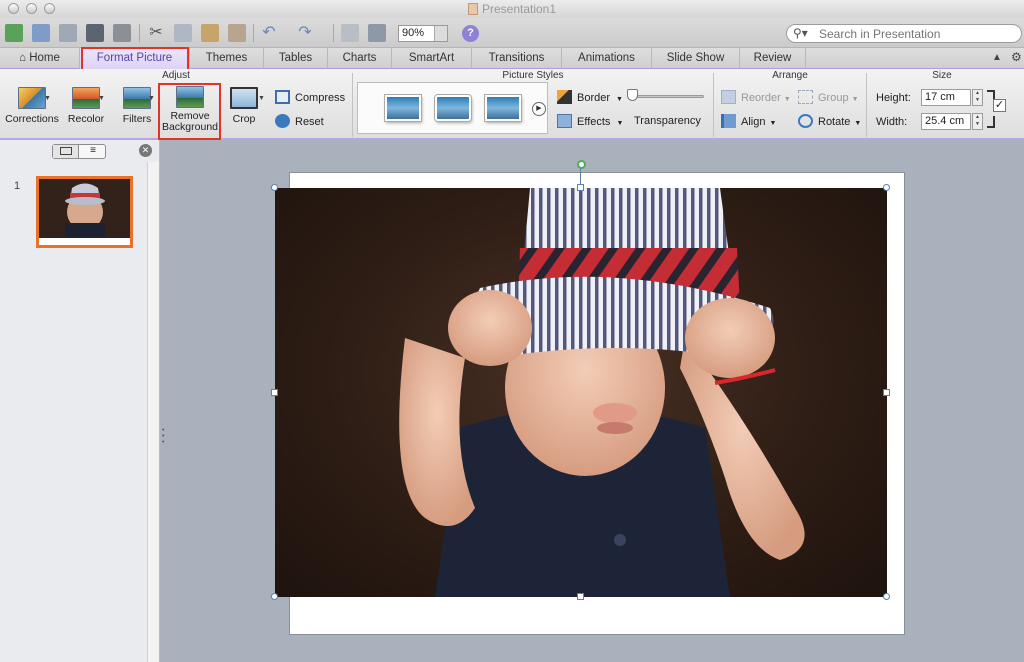 The height and width of the screenshot is (662, 1024). Describe the element at coordinates (886, 392) in the screenshot. I see `resize-handle-right` at that location.